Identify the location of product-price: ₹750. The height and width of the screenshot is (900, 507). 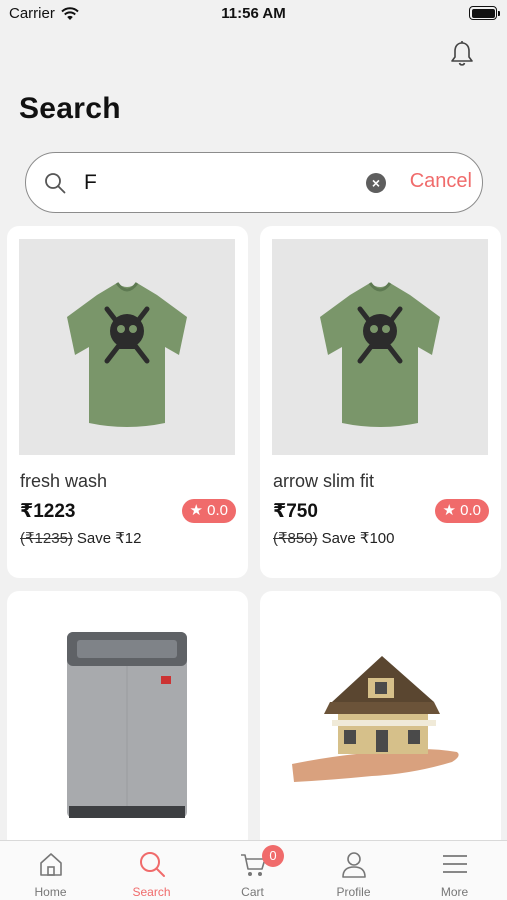
(295, 511).